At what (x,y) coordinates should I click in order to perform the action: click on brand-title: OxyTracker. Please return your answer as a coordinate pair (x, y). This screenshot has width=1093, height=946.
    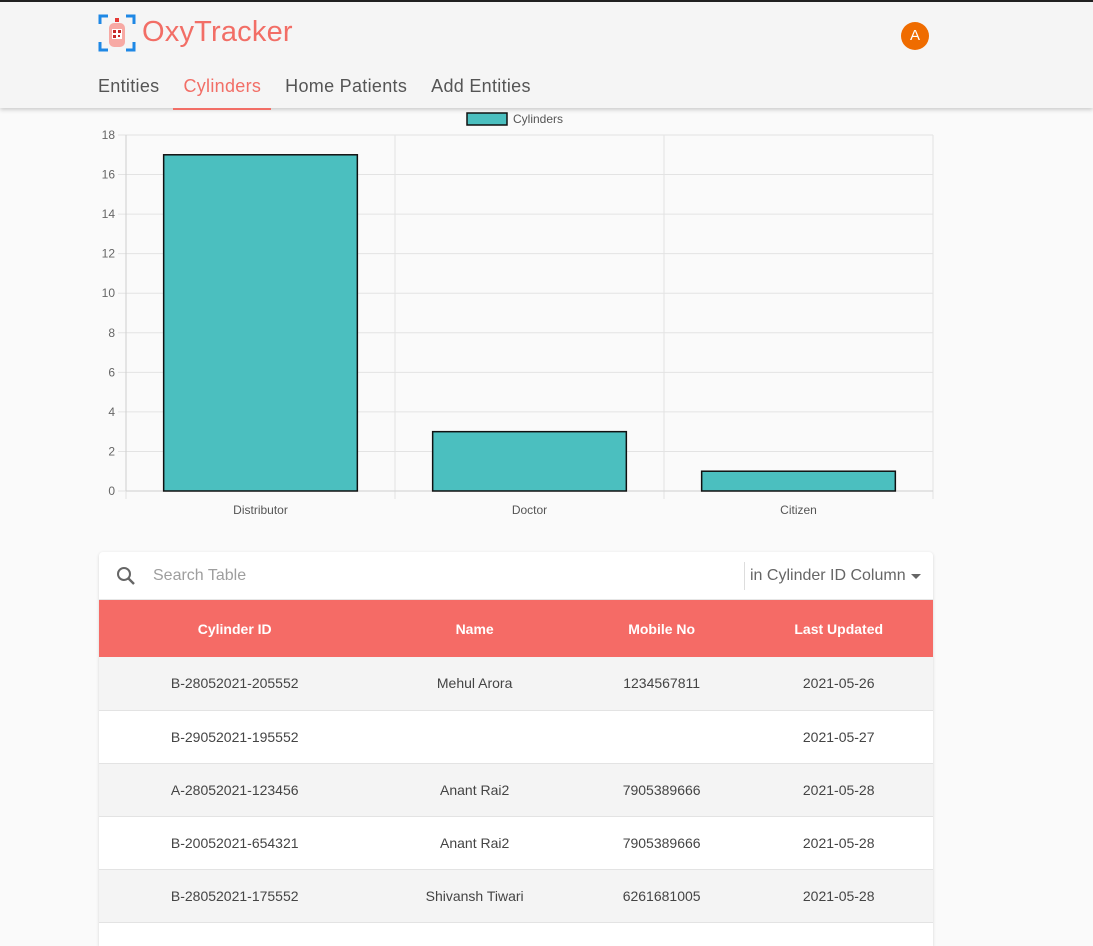
    Looking at the image, I should click on (217, 32).